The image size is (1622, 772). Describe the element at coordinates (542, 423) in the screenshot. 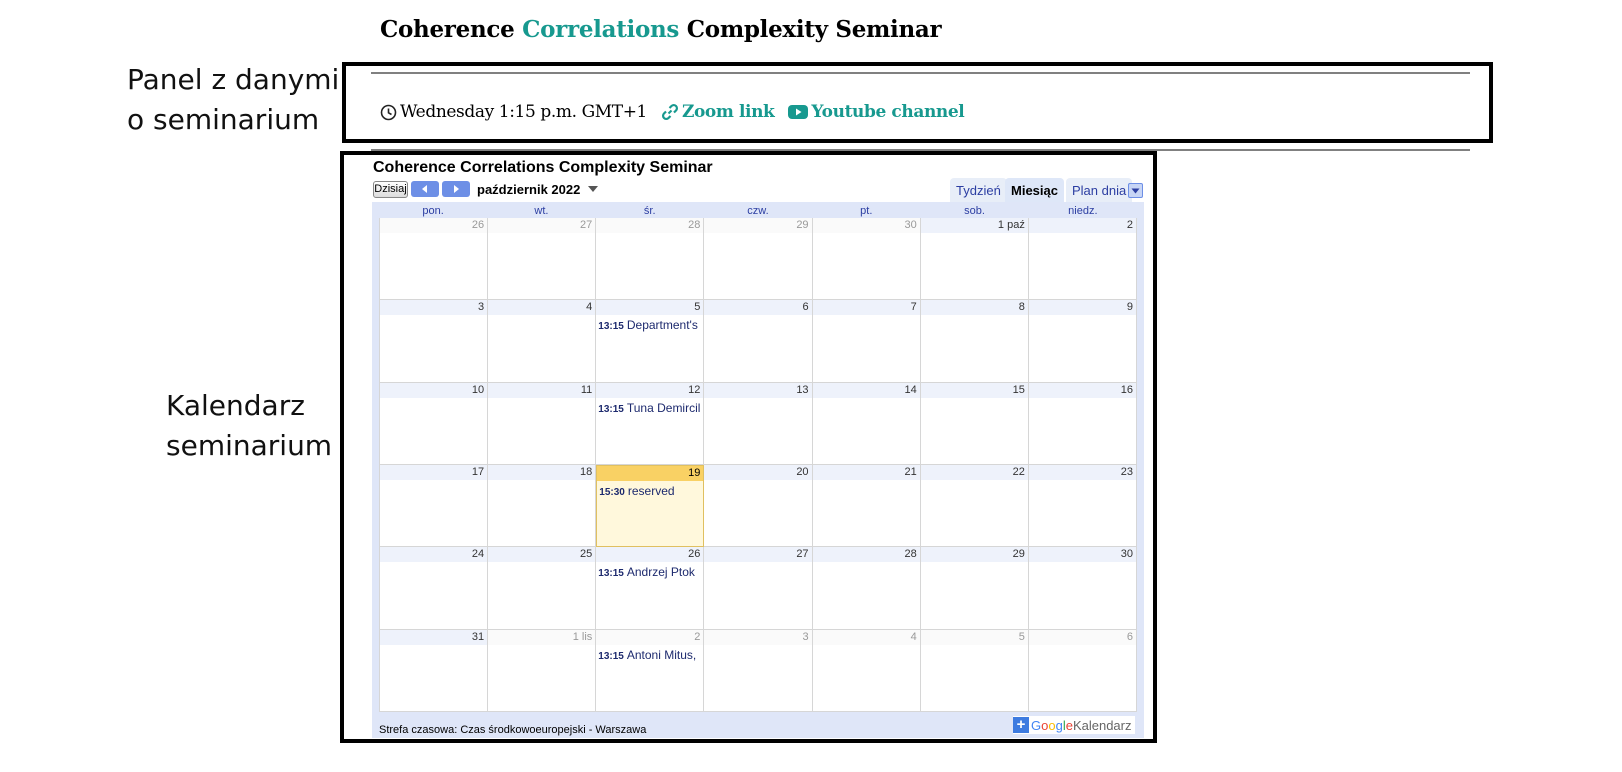

I see `day-cell: 11` at that location.